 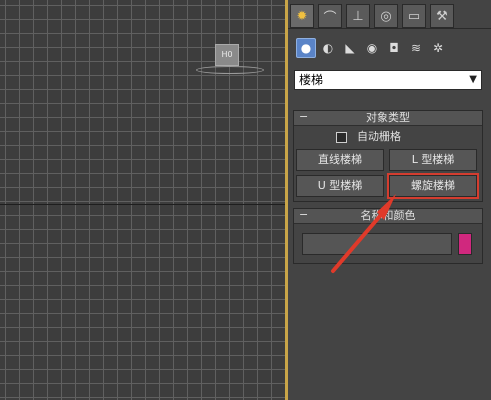 I want to click on lights-button: ◣, so click(x=350, y=48).